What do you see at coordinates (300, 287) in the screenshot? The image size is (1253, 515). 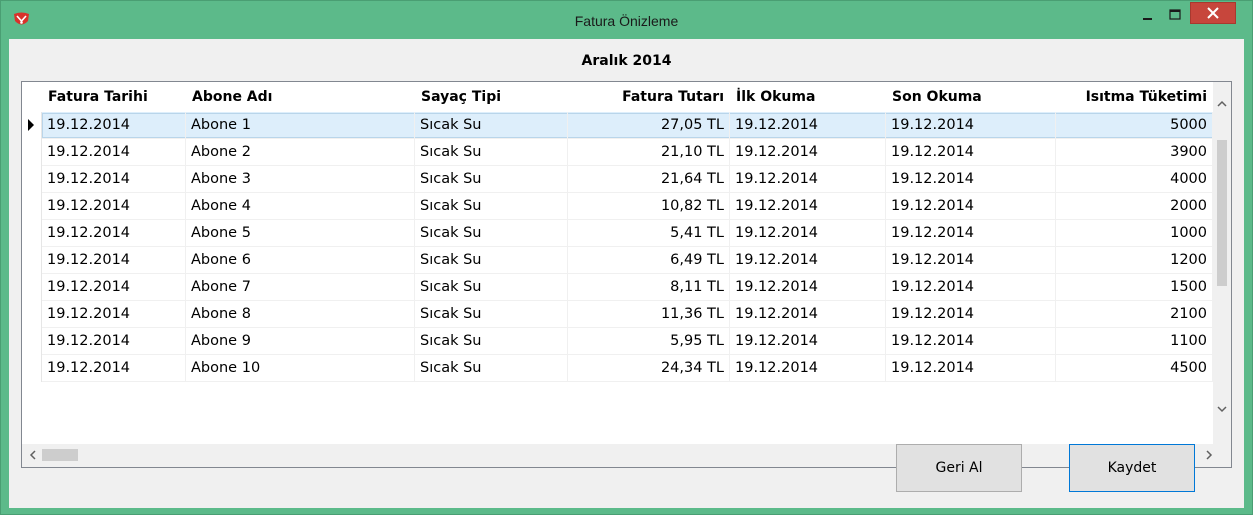 I see `cell-abone-adi: Abone 7` at bounding box center [300, 287].